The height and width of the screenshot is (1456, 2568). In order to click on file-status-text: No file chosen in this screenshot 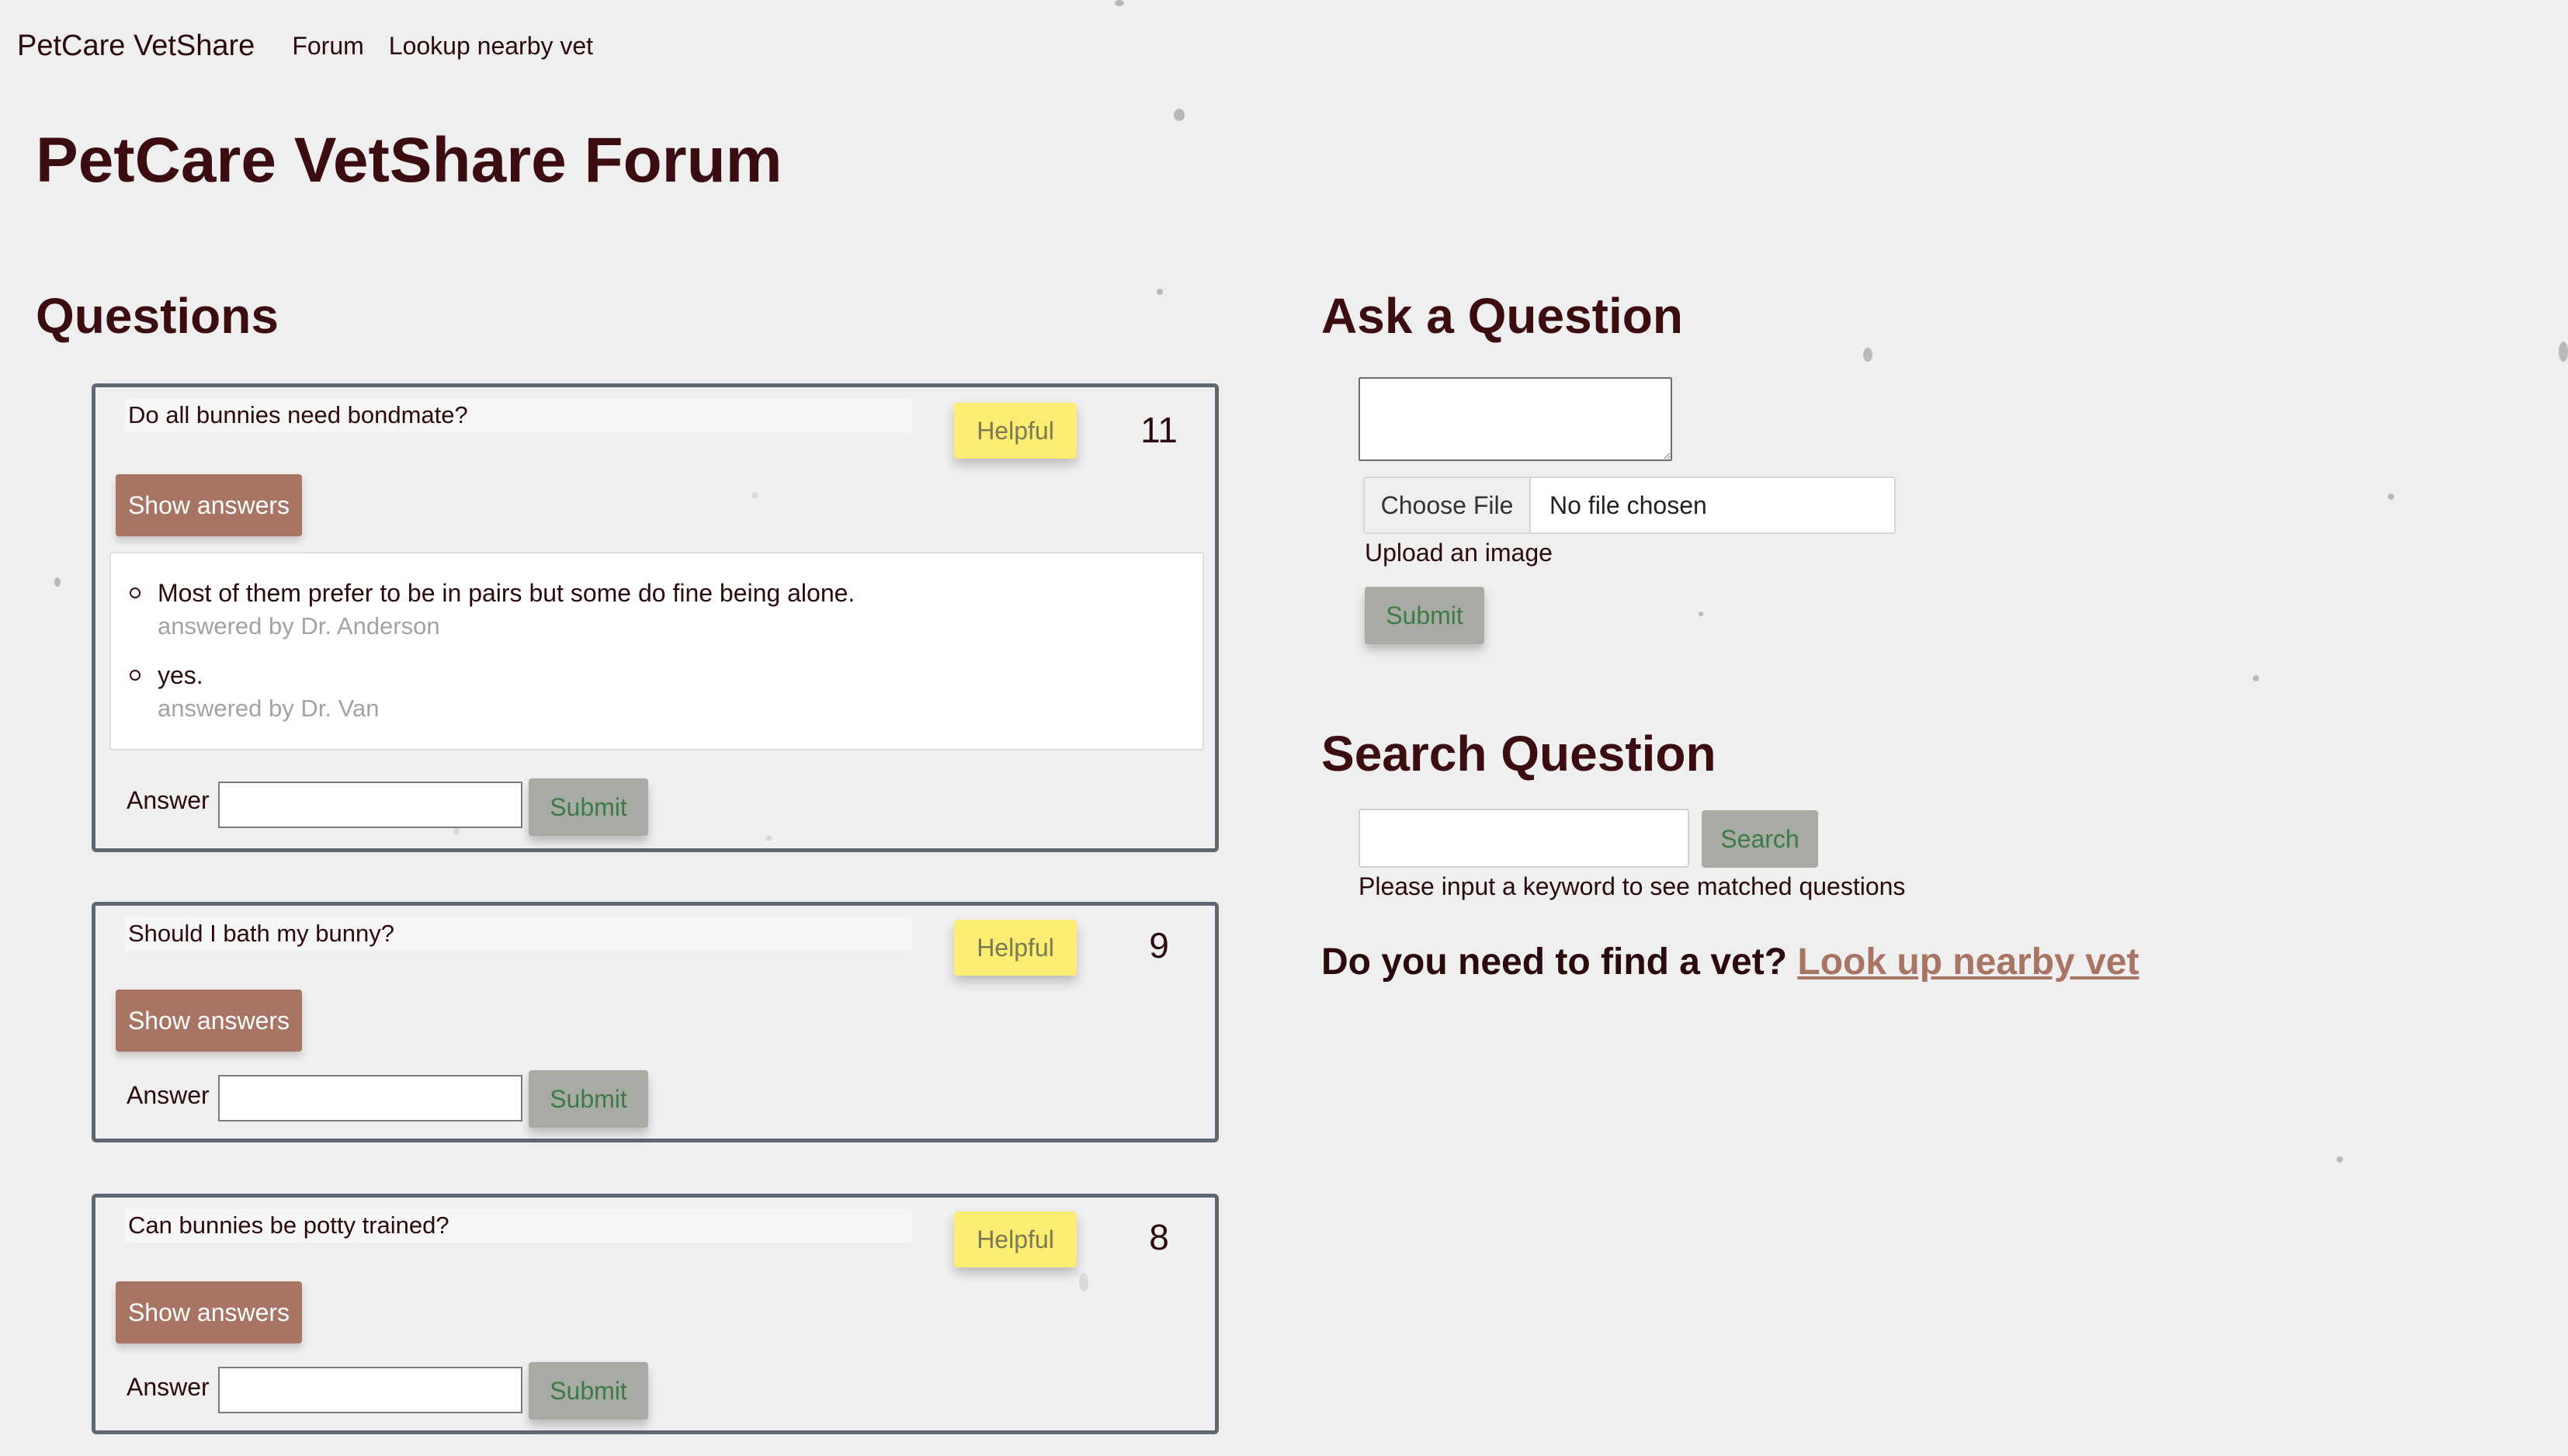, I will do `click(1628, 505)`.